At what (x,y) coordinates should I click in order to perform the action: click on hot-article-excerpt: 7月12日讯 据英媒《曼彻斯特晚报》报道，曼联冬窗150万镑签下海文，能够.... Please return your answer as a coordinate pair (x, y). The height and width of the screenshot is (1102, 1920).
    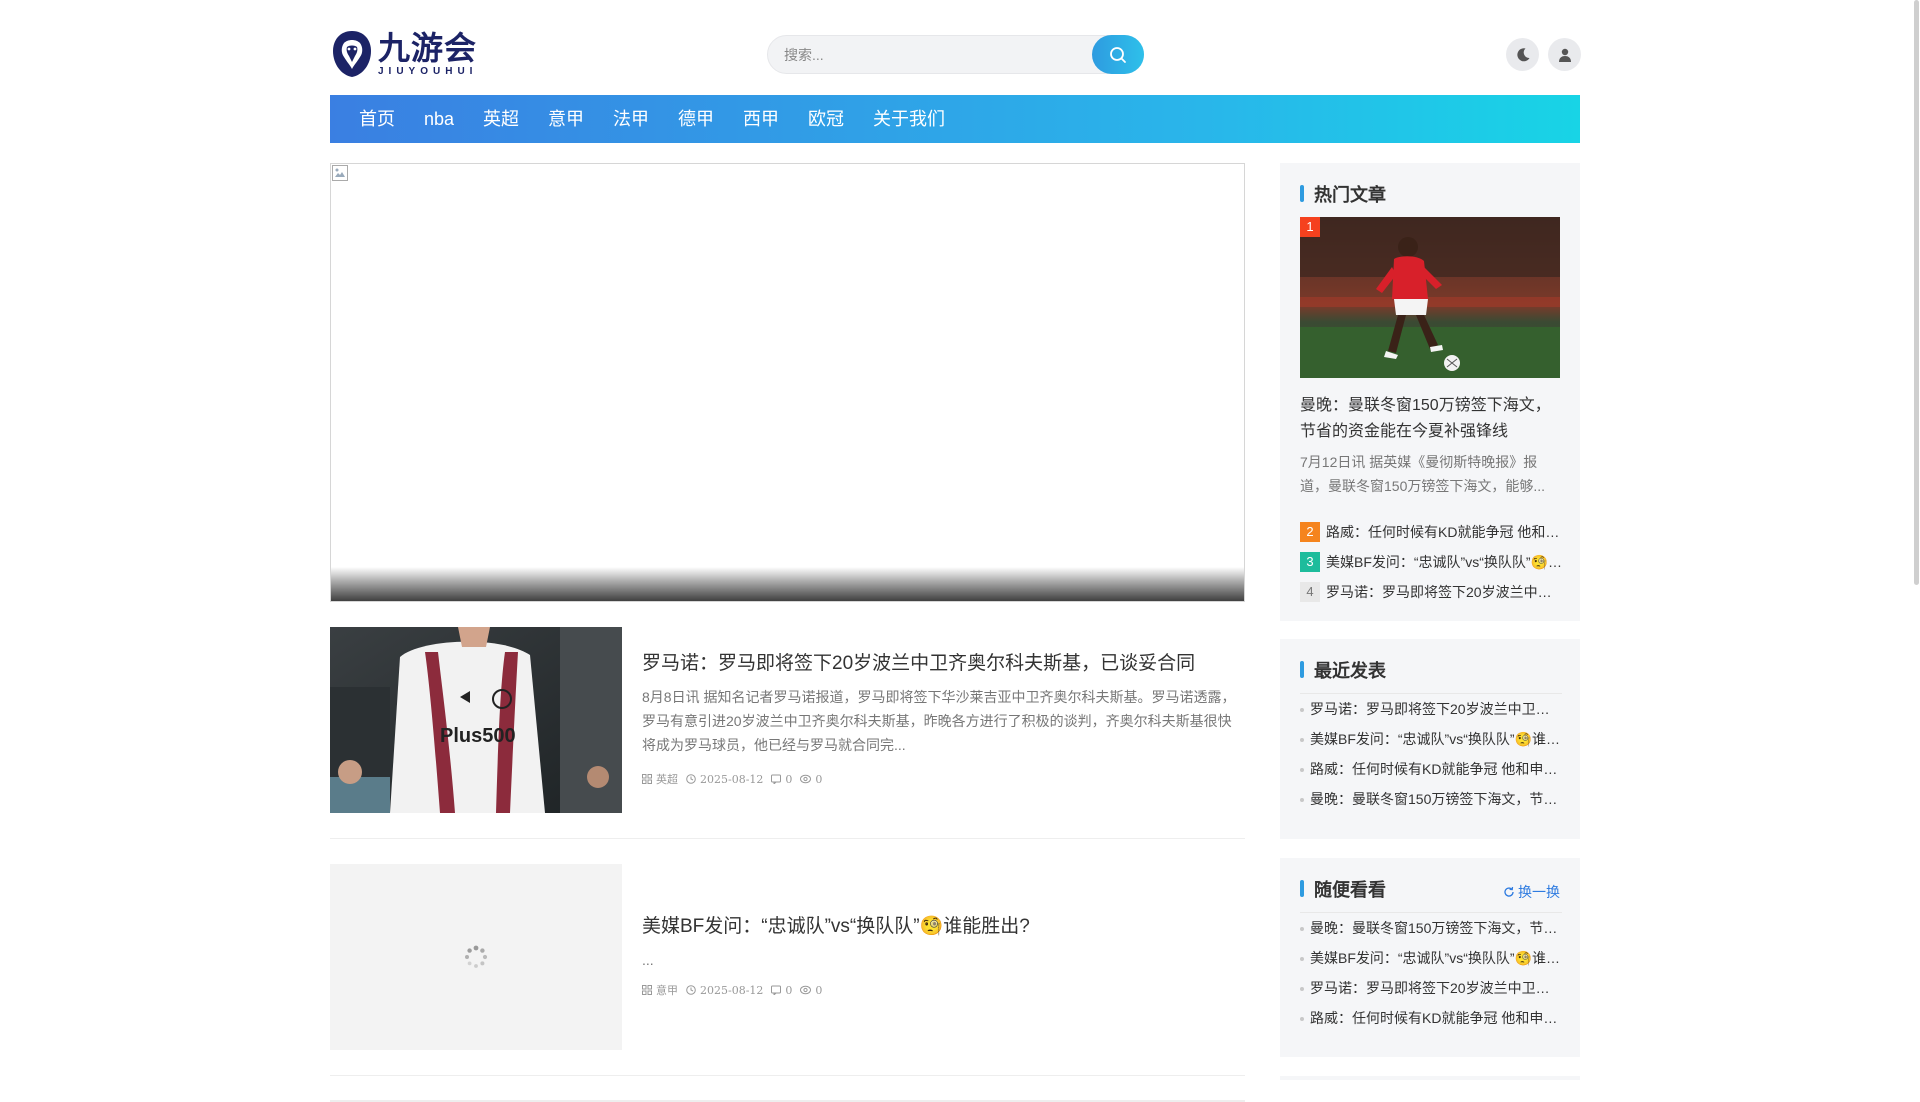
    Looking at the image, I should click on (1423, 474).